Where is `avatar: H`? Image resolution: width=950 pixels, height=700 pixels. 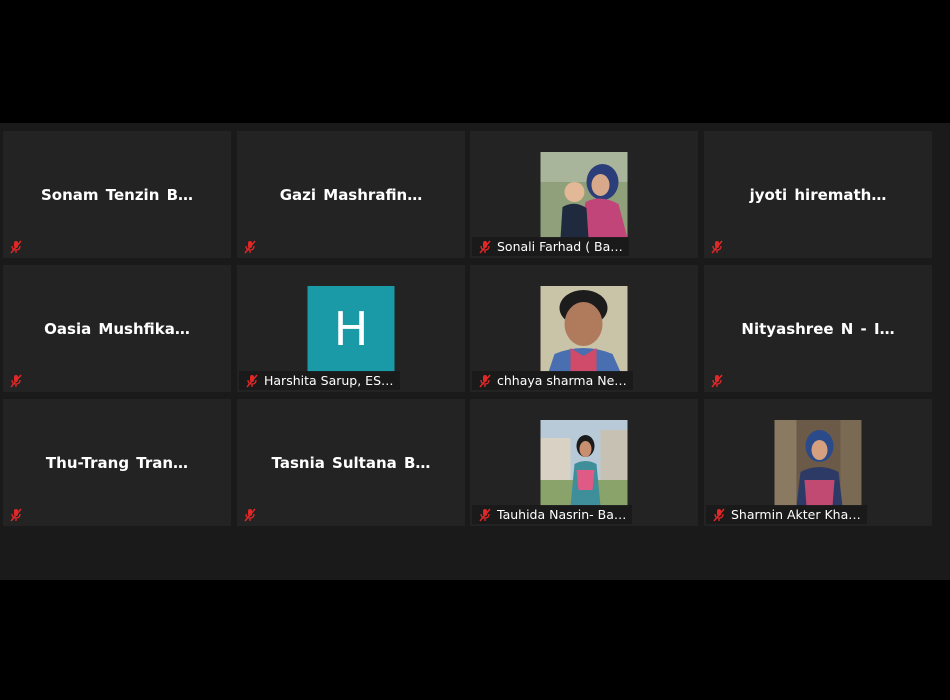 avatar: H is located at coordinates (351, 329).